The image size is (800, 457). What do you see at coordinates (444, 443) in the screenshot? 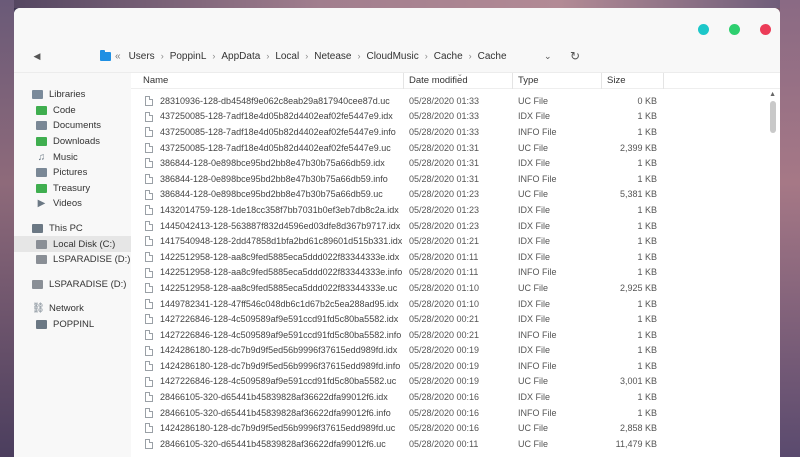
I see `file-date-modified: 05/28/2020 00:11` at bounding box center [444, 443].